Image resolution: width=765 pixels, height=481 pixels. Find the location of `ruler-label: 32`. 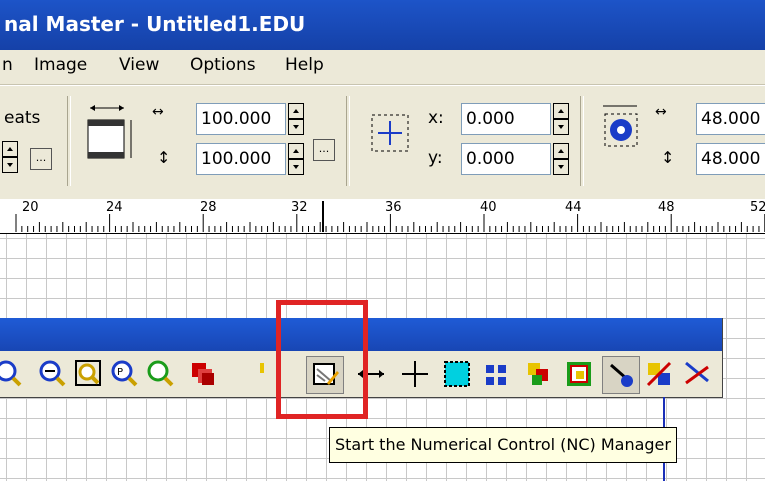

ruler-label: 32 is located at coordinates (299, 207).